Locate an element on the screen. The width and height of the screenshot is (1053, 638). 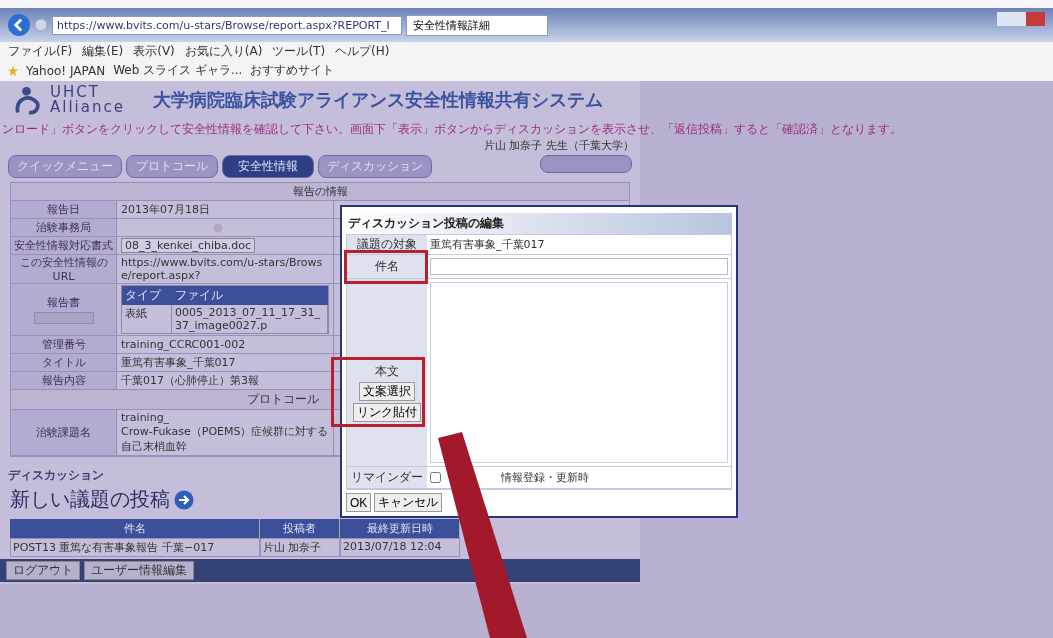
table-cell: 片山 加奈子 is located at coordinates (300, 547).